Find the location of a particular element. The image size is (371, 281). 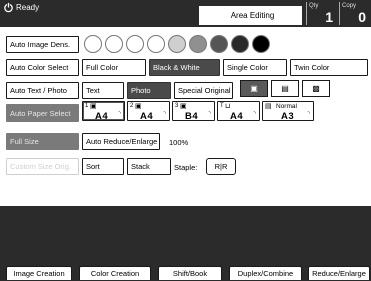

full-size-button: Full Size is located at coordinates (42, 141).